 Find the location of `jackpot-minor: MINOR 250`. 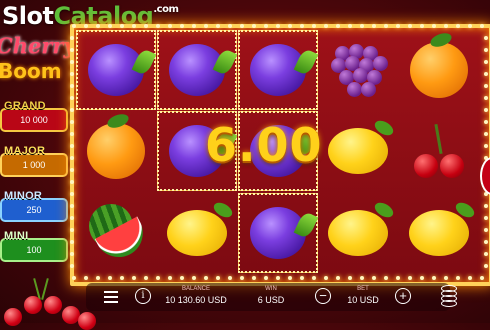

jackpot-minor: MINOR 250 is located at coordinates (34, 206).